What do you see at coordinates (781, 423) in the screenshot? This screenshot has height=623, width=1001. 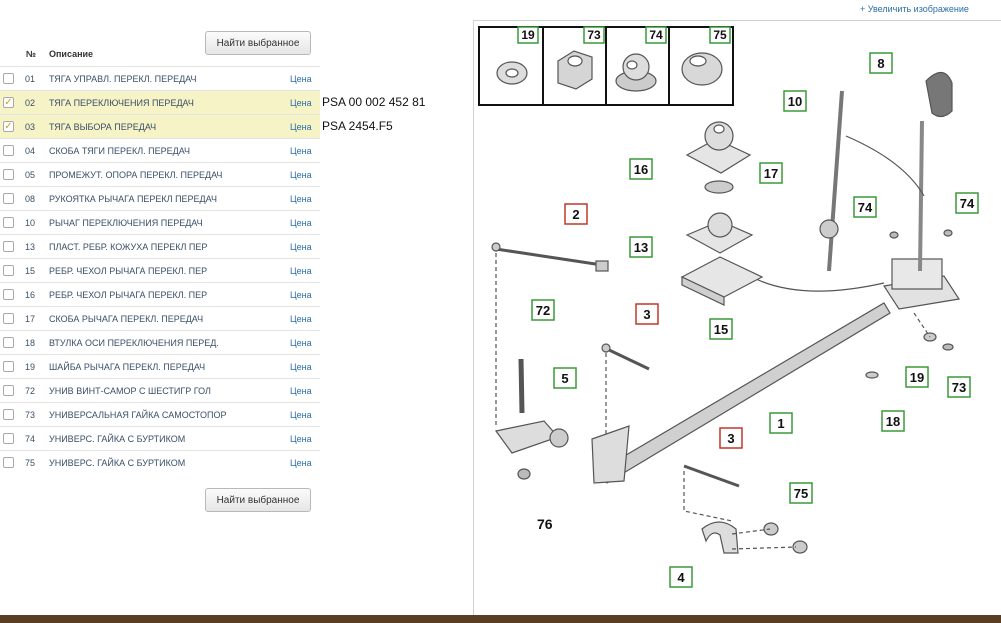 I see `callout-1: 1` at bounding box center [781, 423].